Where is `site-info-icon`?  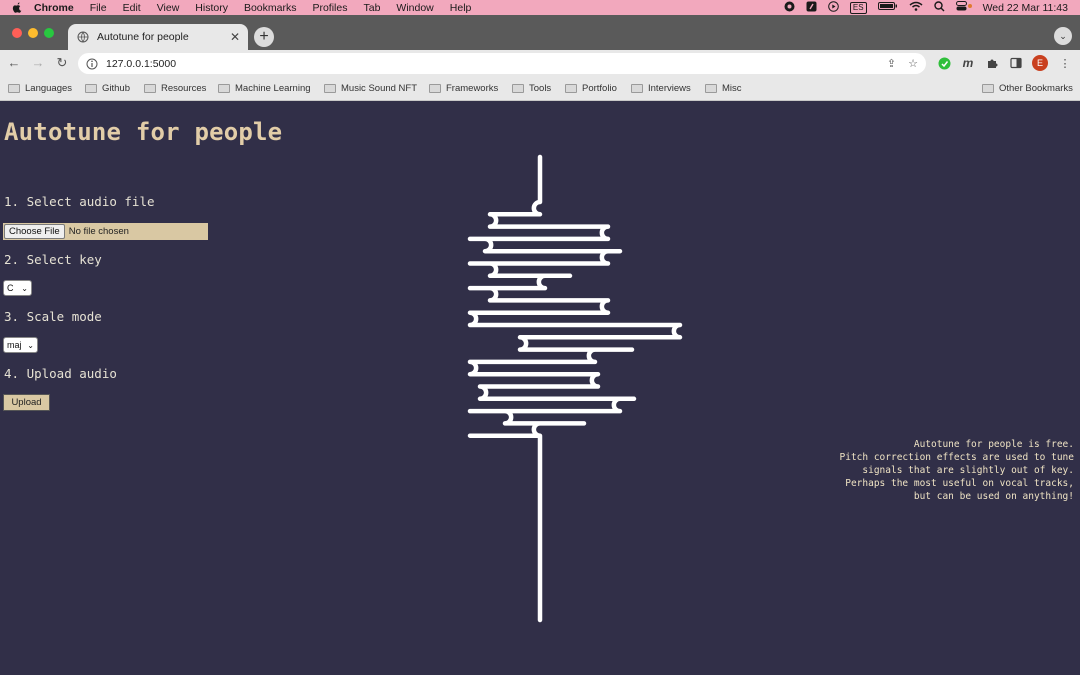 site-info-icon is located at coordinates (92, 64).